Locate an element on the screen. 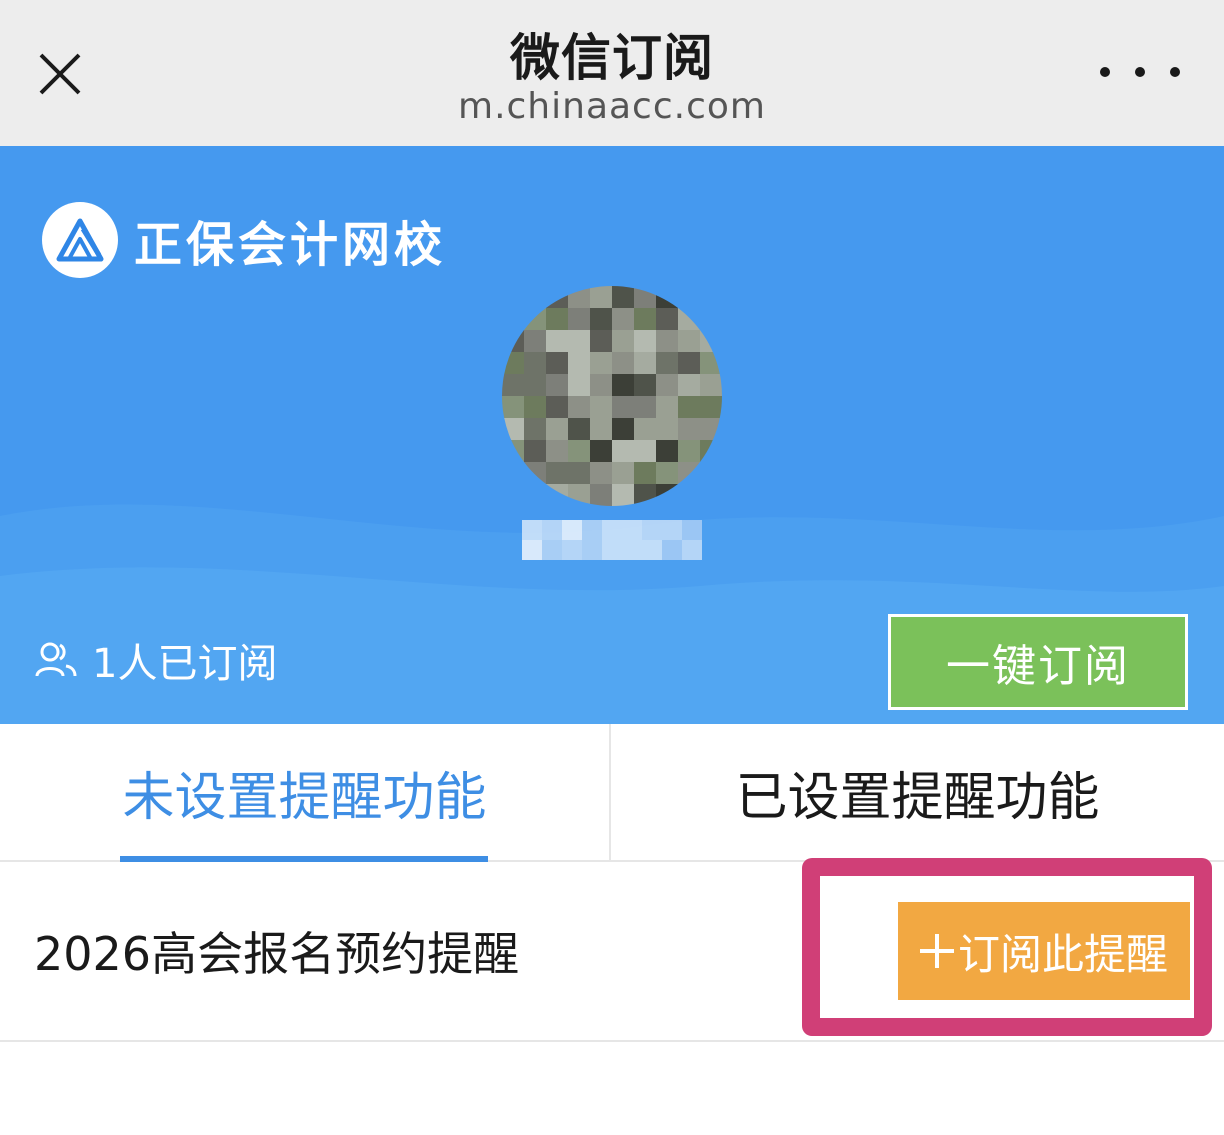 Image resolution: width=1224 pixels, height=1135 pixels. subscribe-all-button: 一键订阅 is located at coordinates (1038, 662).